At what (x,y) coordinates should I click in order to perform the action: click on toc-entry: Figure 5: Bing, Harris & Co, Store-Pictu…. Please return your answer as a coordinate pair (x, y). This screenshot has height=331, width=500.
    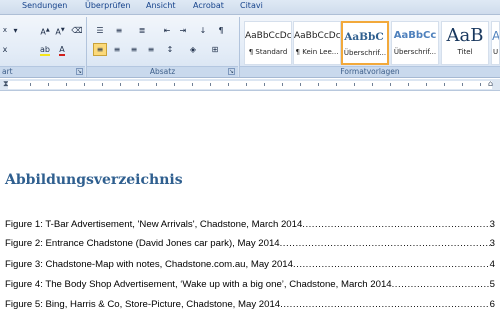
    Looking at the image, I should click on (250, 306).